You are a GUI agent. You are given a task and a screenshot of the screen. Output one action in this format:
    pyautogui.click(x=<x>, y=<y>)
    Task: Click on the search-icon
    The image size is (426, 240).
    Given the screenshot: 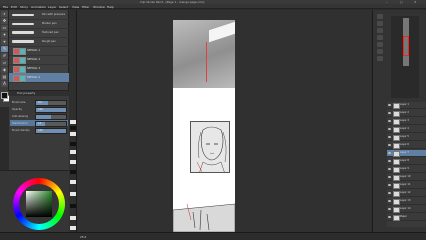 What is the action you would take?
    pyautogui.click(x=380, y=51)
    